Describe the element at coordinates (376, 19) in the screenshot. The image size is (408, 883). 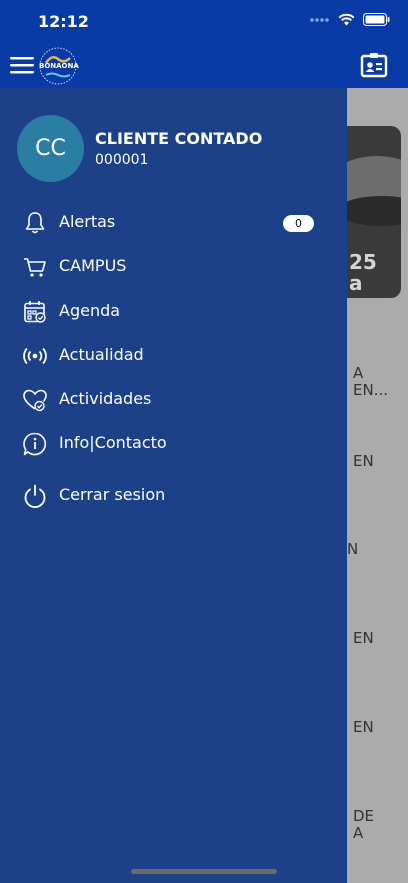
I see `battery-icon` at that location.